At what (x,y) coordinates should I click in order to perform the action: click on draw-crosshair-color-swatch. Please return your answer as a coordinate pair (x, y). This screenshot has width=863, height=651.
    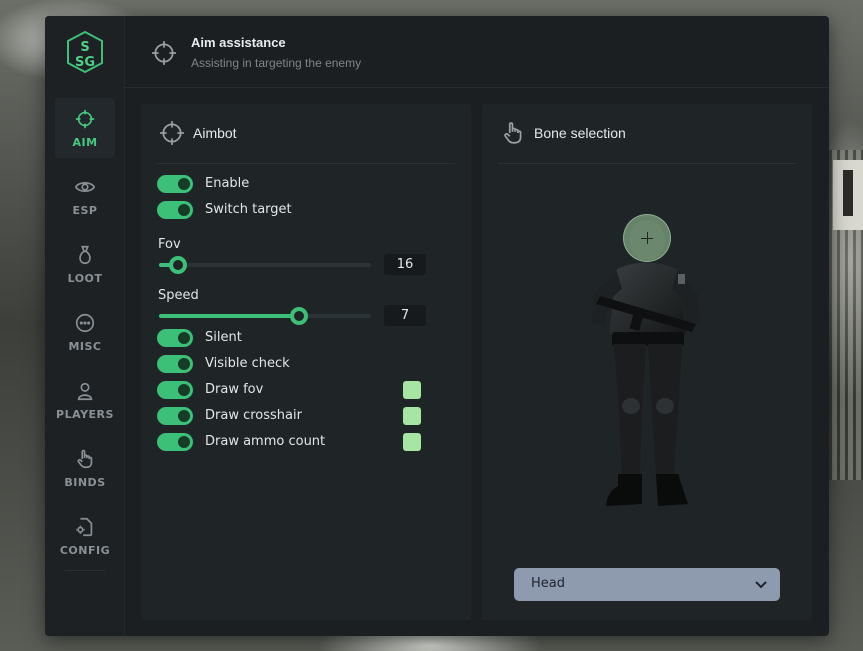
    Looking at the image, I should click on (412, 416).